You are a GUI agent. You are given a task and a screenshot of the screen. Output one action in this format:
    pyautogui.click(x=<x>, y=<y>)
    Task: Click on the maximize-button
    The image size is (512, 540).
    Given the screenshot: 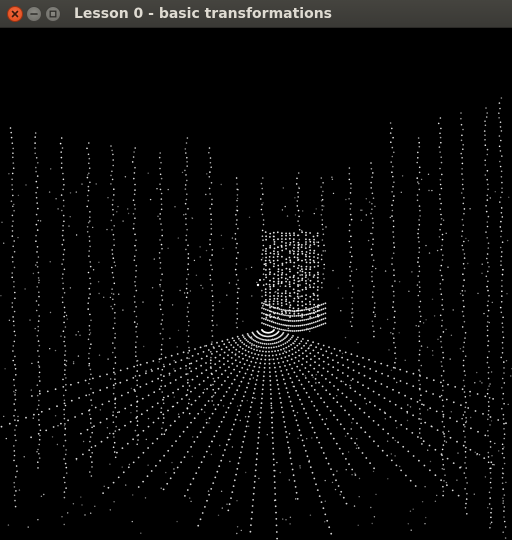 What is the action you would take?
    pyautogui.click(x=53, y=14)
    